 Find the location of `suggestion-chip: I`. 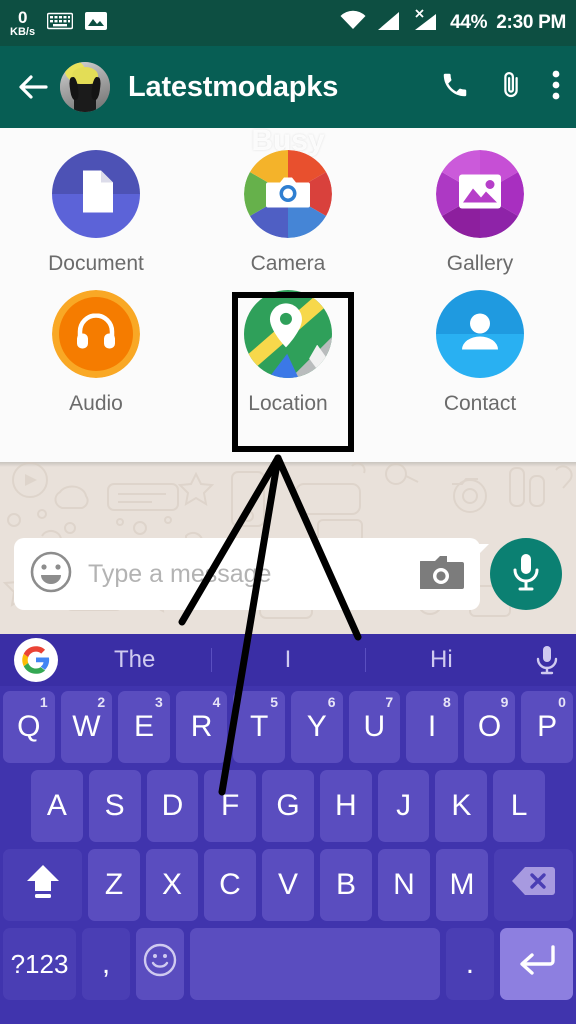

suggestion-chip: I is located at coordinates (287, 660).